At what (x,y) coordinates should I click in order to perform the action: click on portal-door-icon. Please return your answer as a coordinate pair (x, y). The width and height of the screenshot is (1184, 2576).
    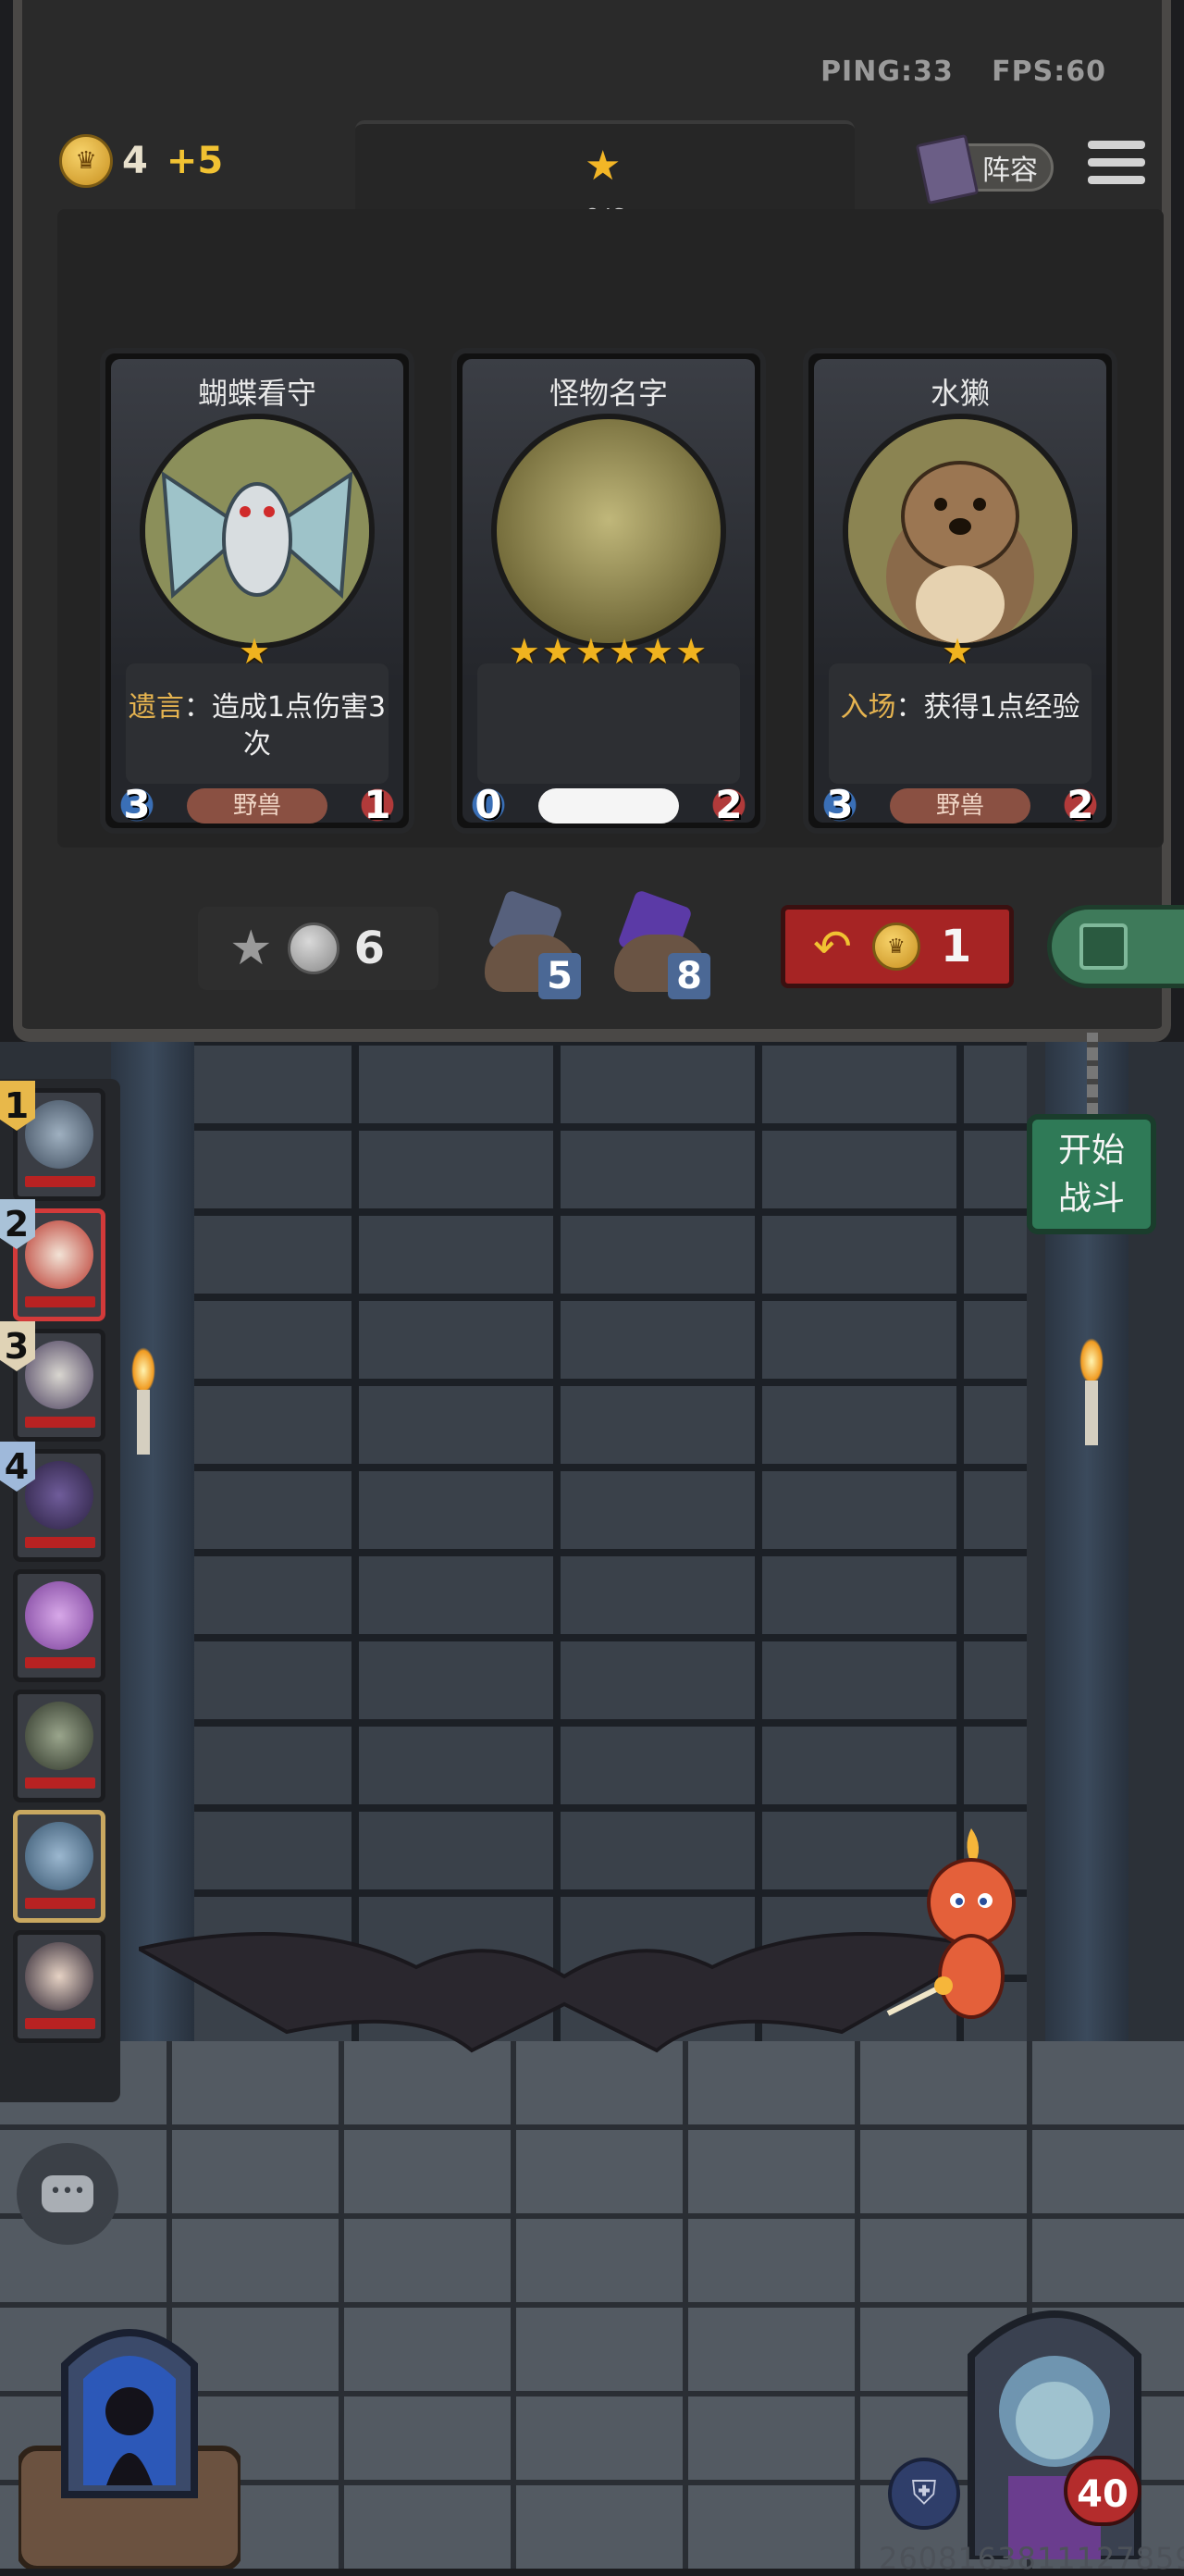
    Looking at the image, I should click on (129, 2434).